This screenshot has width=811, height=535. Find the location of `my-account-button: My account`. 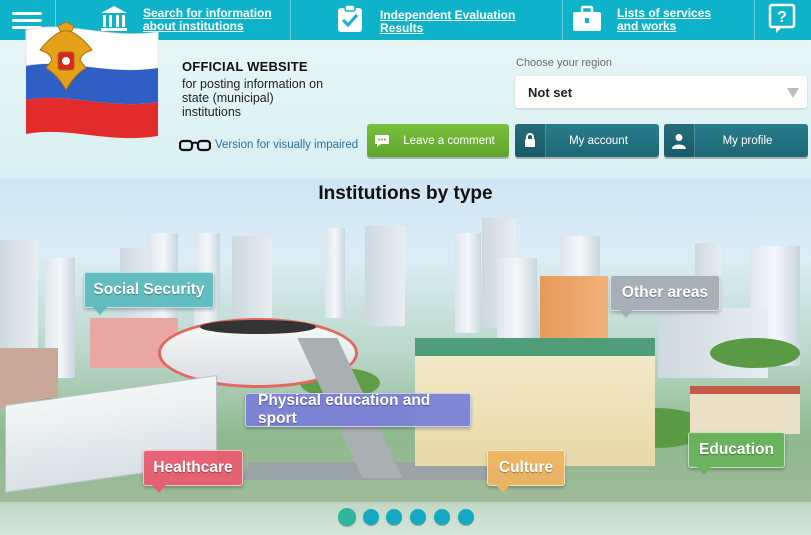

my-account-button: My account is located at coordinates (587, 140).